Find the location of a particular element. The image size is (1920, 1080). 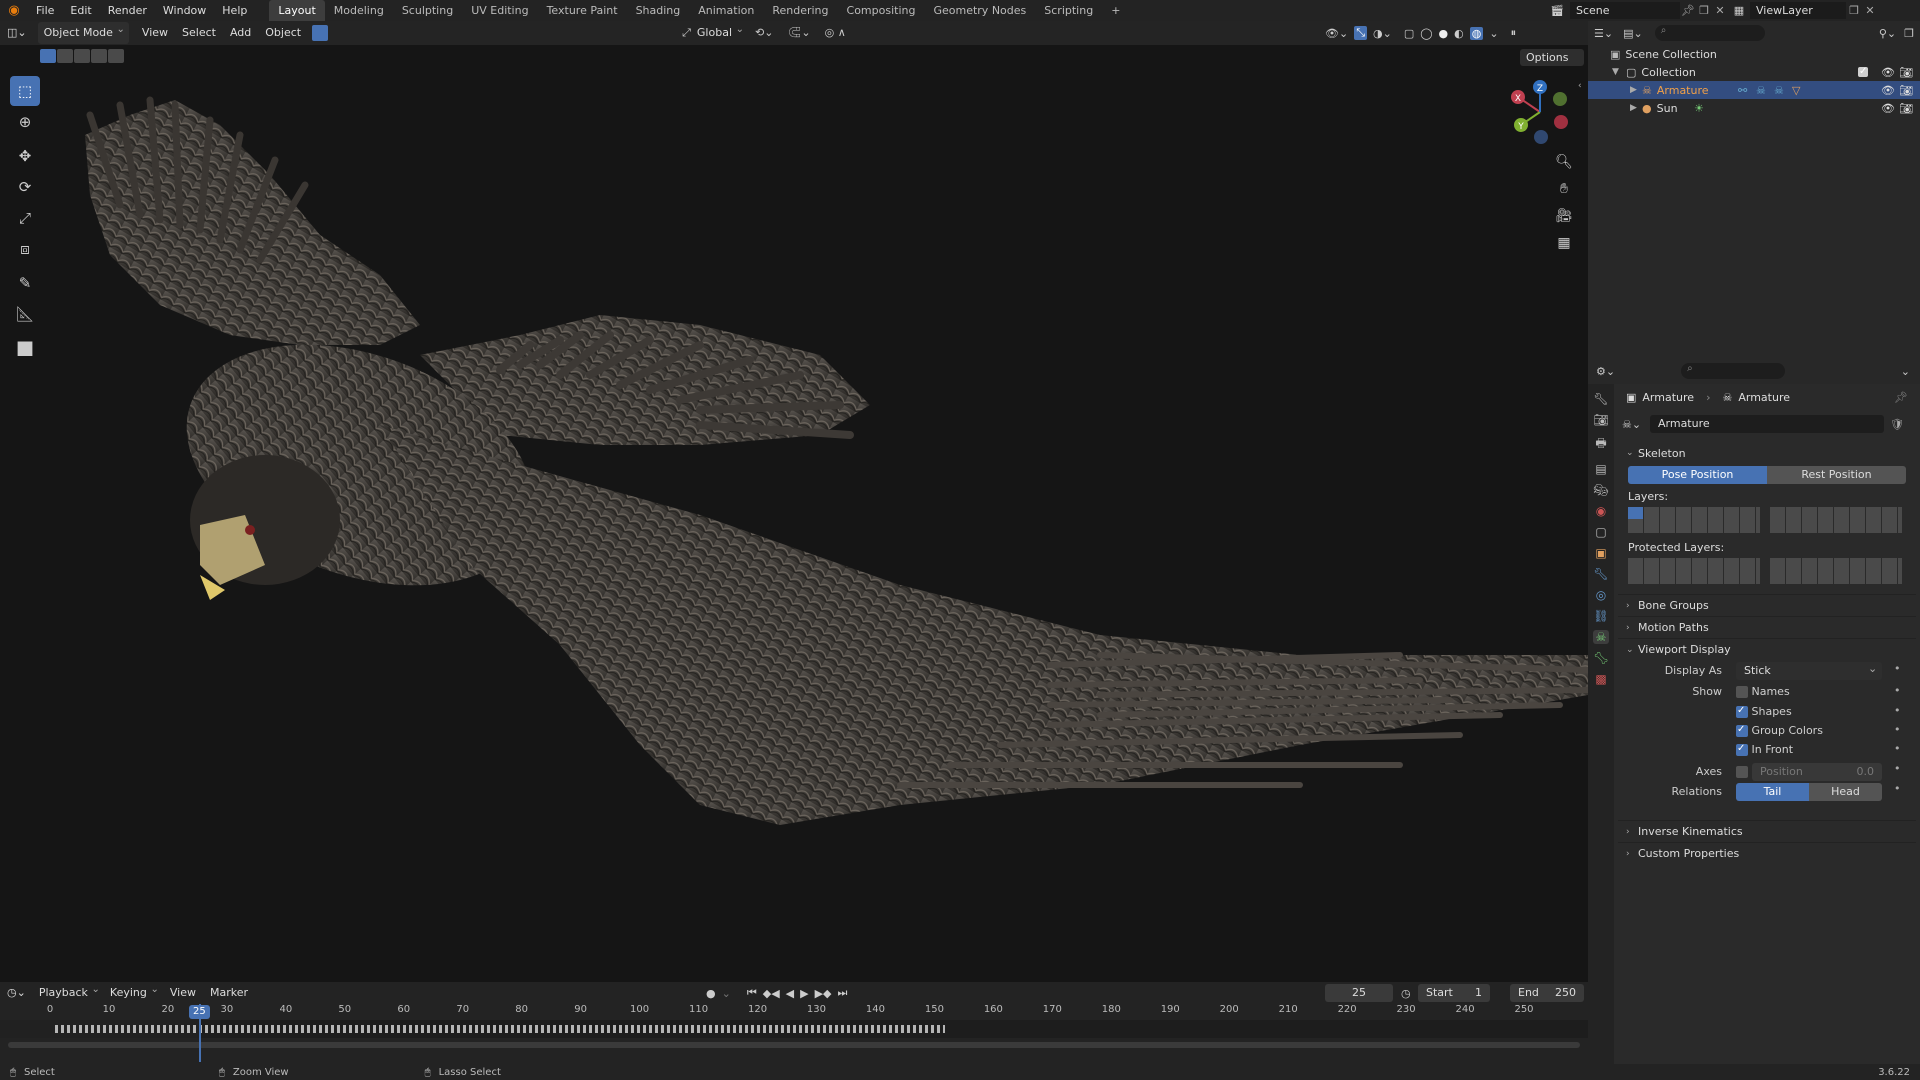

transform-tool-icon: ⧈ is located at coordinates (25, 249).